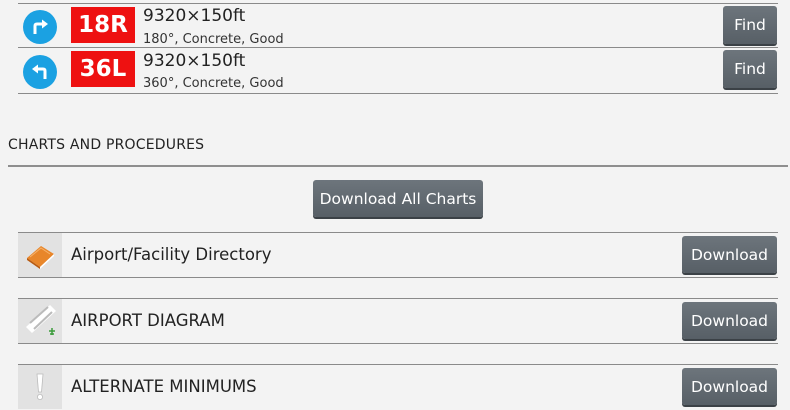  I want to click on runway-row-18r: 18R 9320×150ft 180°, Concrete, Good Find, so click(398, 25).